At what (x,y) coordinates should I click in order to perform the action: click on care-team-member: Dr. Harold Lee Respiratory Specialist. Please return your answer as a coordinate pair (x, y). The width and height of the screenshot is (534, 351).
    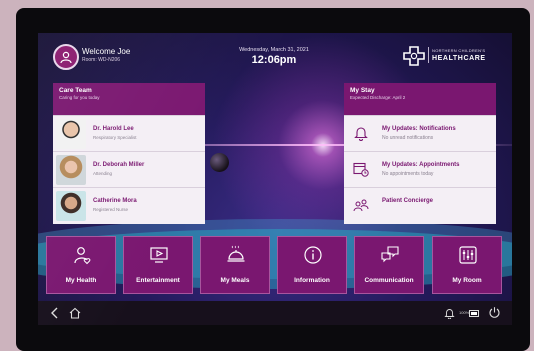
    Looking at the image, I should click on (129, 133).